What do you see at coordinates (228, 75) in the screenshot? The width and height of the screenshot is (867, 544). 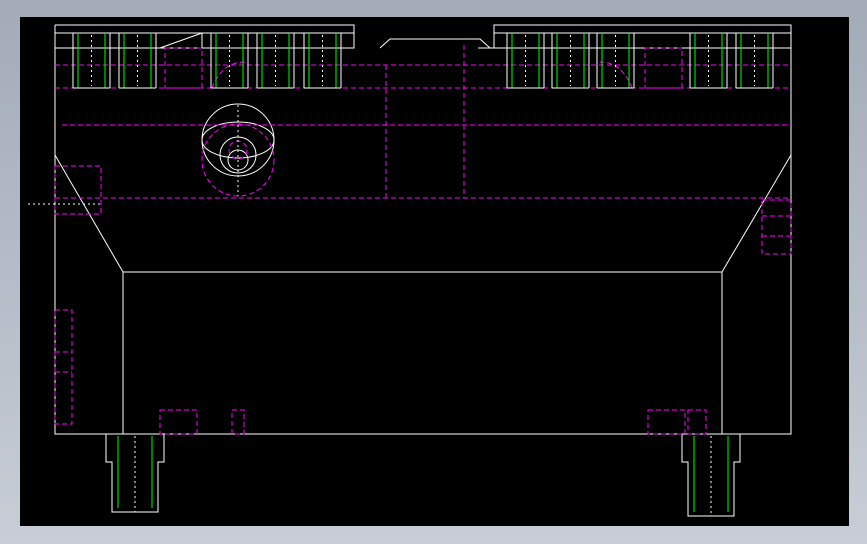 I see `hidden-arc-left` at bounding box center [228, 75].